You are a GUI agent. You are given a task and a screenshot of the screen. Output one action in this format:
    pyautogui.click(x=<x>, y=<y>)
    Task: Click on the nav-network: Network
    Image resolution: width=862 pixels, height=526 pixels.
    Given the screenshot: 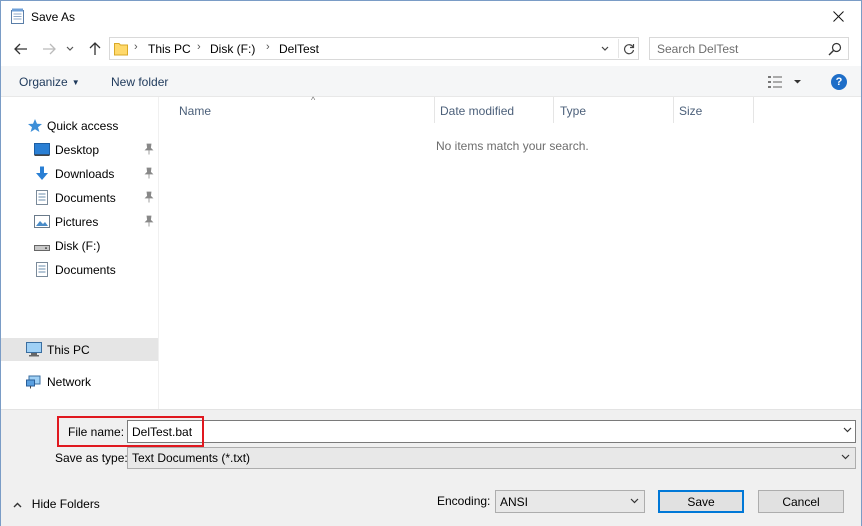 What is the action you would take?
    pyautogui.click(x=79, y=381)
    